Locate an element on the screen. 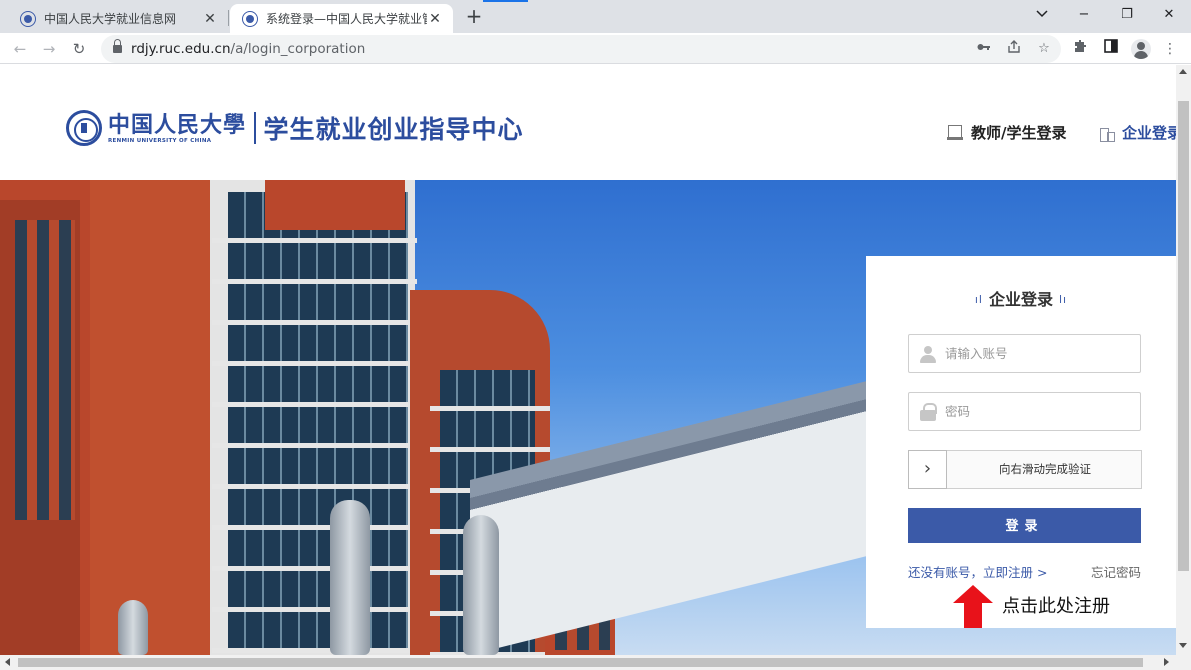 This screenshot has width=1191, height=670. tab-bar: 中国人民大学就业信息网 ✕ 系统登录—中国人民大学就业管理 ✕ + − ❐ ✕ is located at coordinates (595, 16).